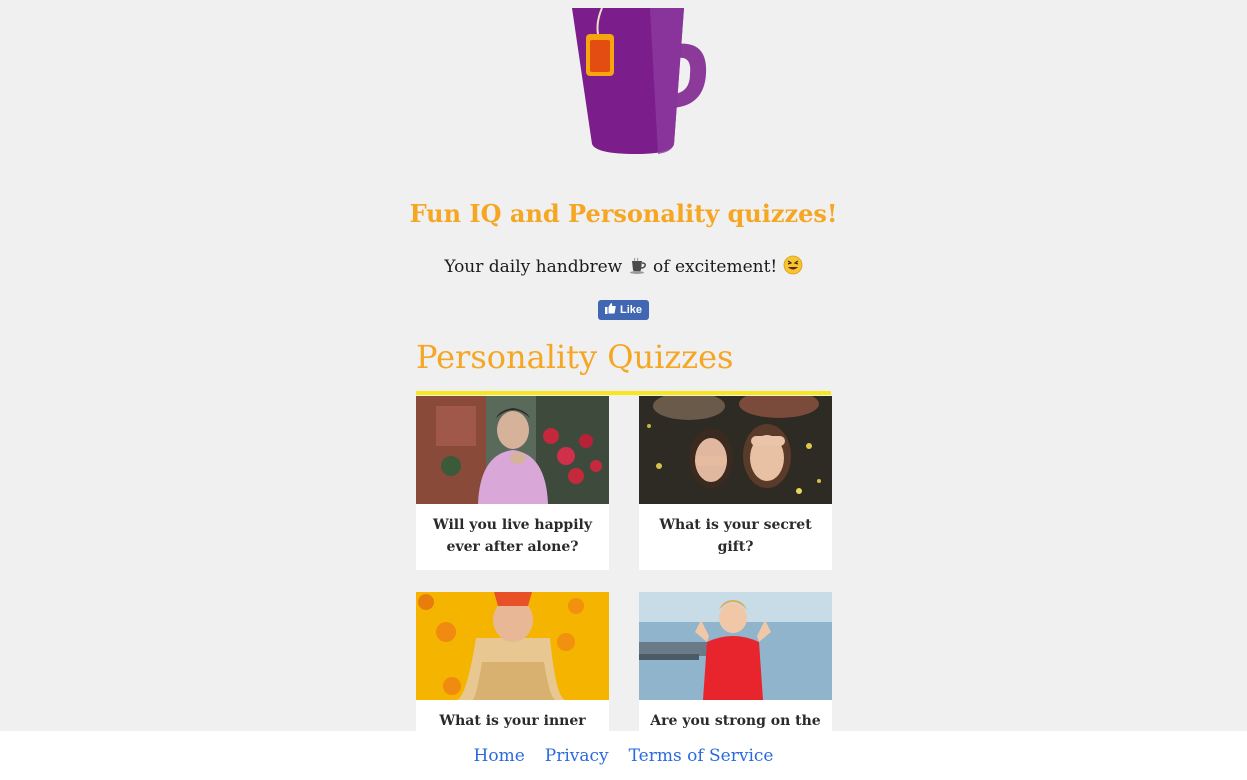  I want to click on footer-link-home: Home, so click(499, 756).